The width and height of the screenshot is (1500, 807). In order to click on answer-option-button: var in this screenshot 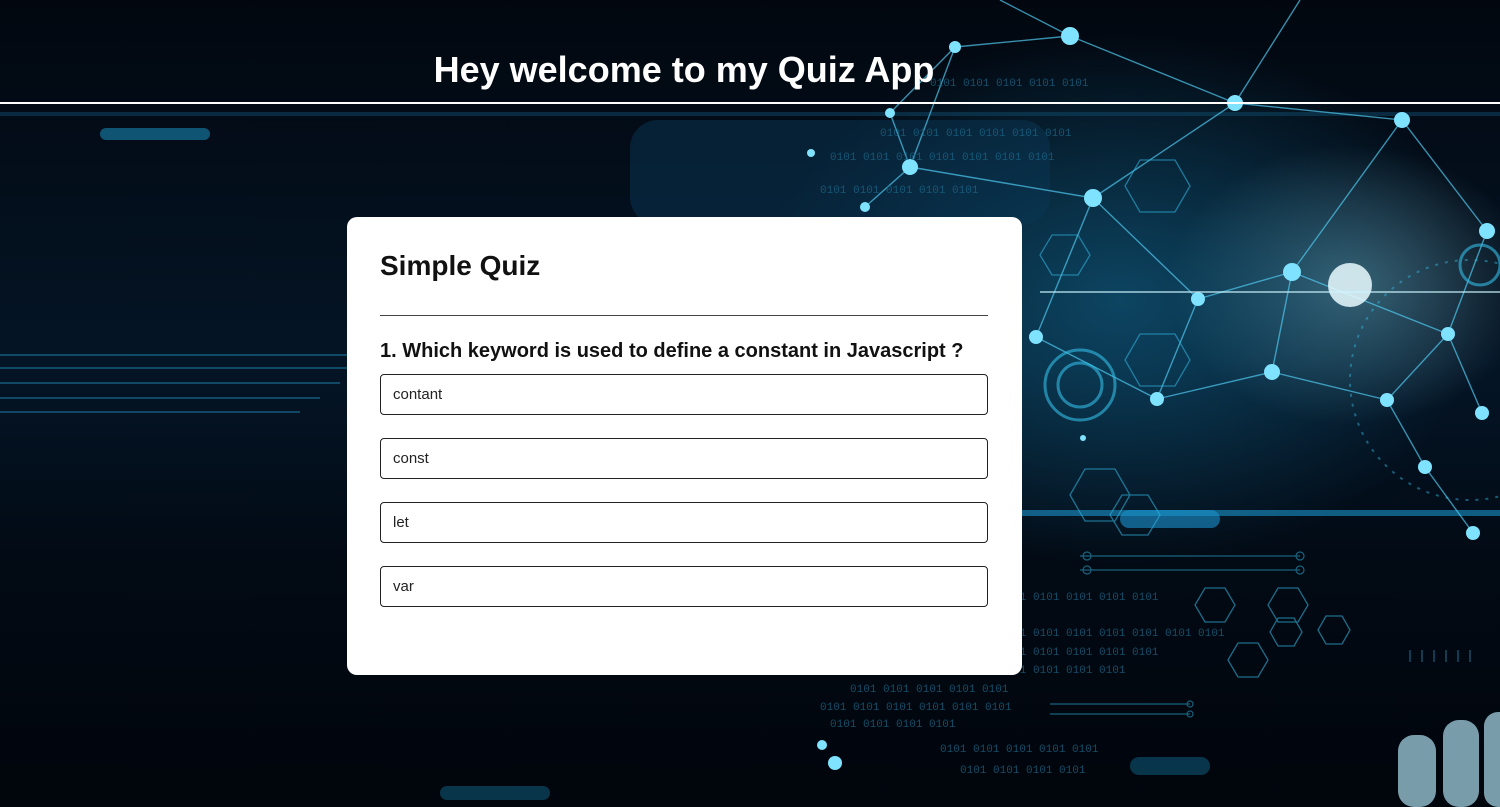, I will do `click(684, 586)`.